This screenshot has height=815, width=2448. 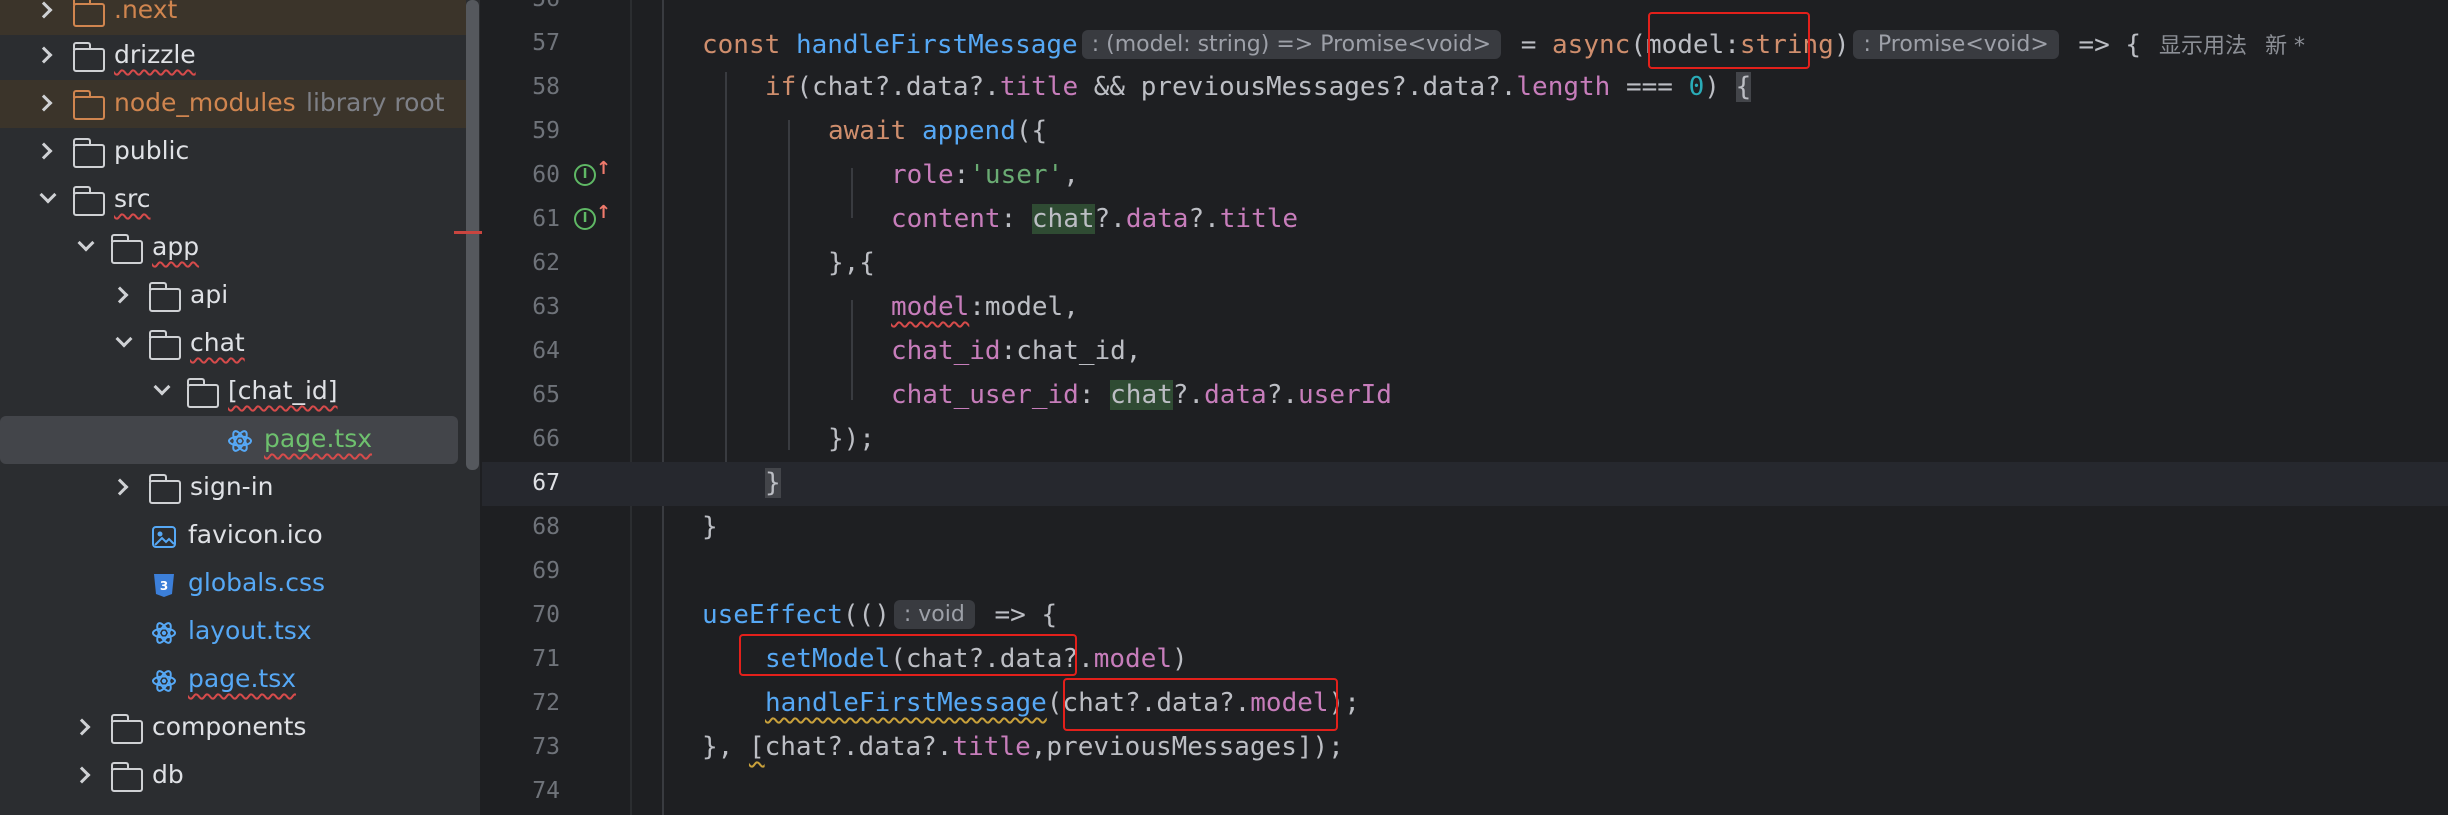 What do you see at coordinates (155, 54) in the screenshot?
I see `tree-item-label: drizzle` at bounding box center [155, 54].